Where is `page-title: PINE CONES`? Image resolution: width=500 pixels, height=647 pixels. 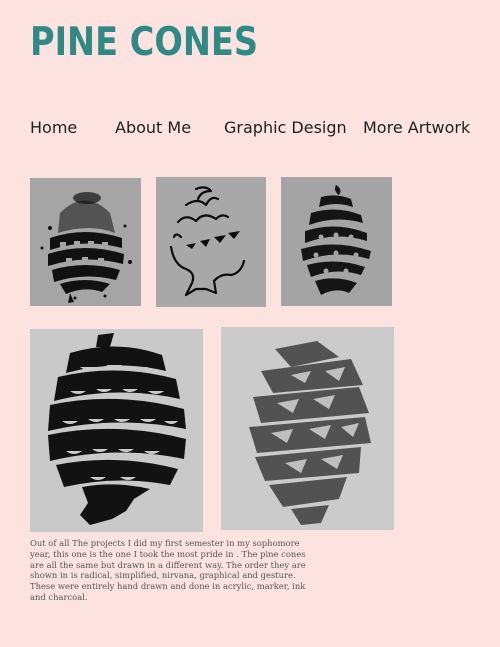 page-title: PINE CONES is located at coordinates (144, 42).